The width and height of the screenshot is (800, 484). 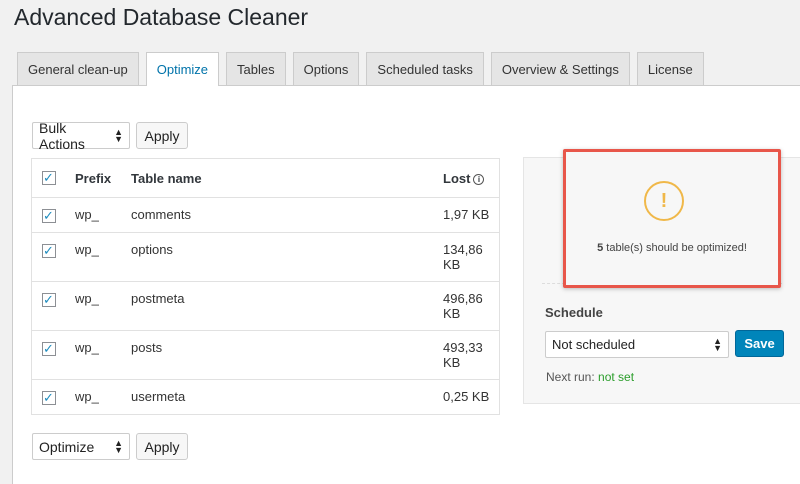 I want to click on tab-general-clean-up: General clean-up, so click(x=78, y=68).